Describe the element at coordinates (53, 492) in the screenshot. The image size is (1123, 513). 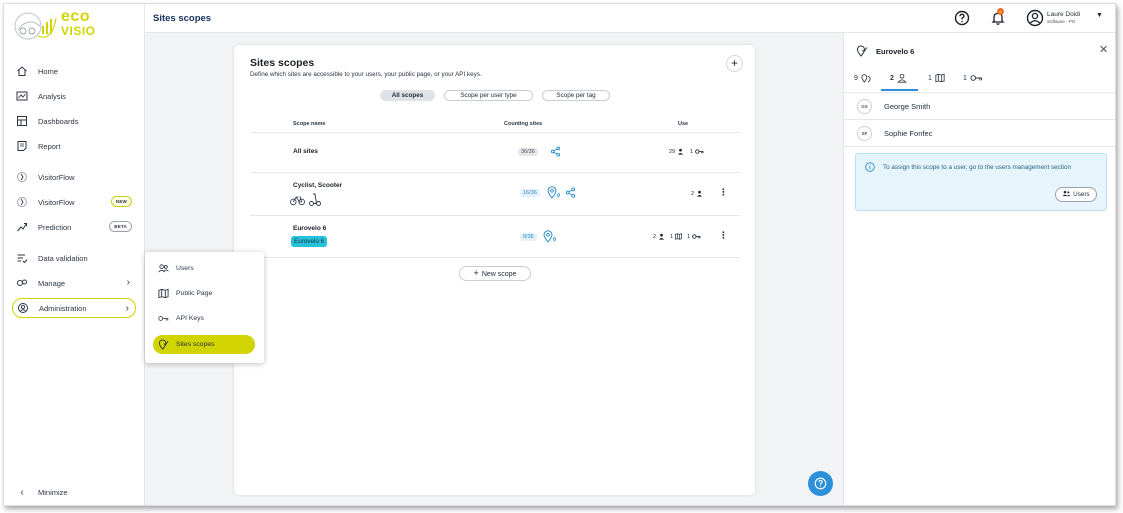
I see `minimize-label: Minimize` at that location.